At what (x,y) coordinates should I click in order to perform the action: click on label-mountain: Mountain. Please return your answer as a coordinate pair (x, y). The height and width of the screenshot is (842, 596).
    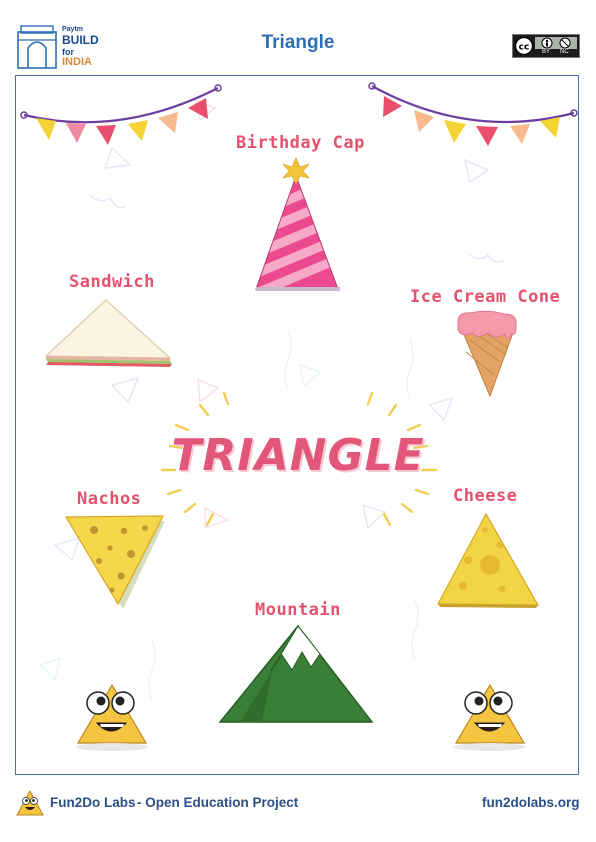
    Looking at the image, I should click on (298, 610).